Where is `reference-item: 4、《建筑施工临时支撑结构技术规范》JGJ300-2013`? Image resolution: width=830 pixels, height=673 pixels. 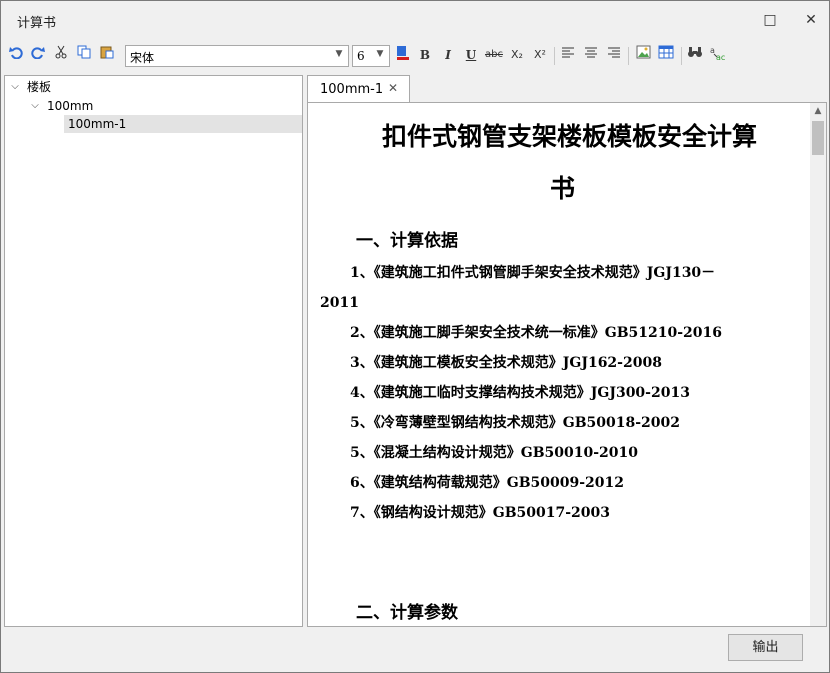 reference-item: 4、《建筑施工临时支撑结构技术规范》JGJ300-2013 is located at coordinates (558, 393).